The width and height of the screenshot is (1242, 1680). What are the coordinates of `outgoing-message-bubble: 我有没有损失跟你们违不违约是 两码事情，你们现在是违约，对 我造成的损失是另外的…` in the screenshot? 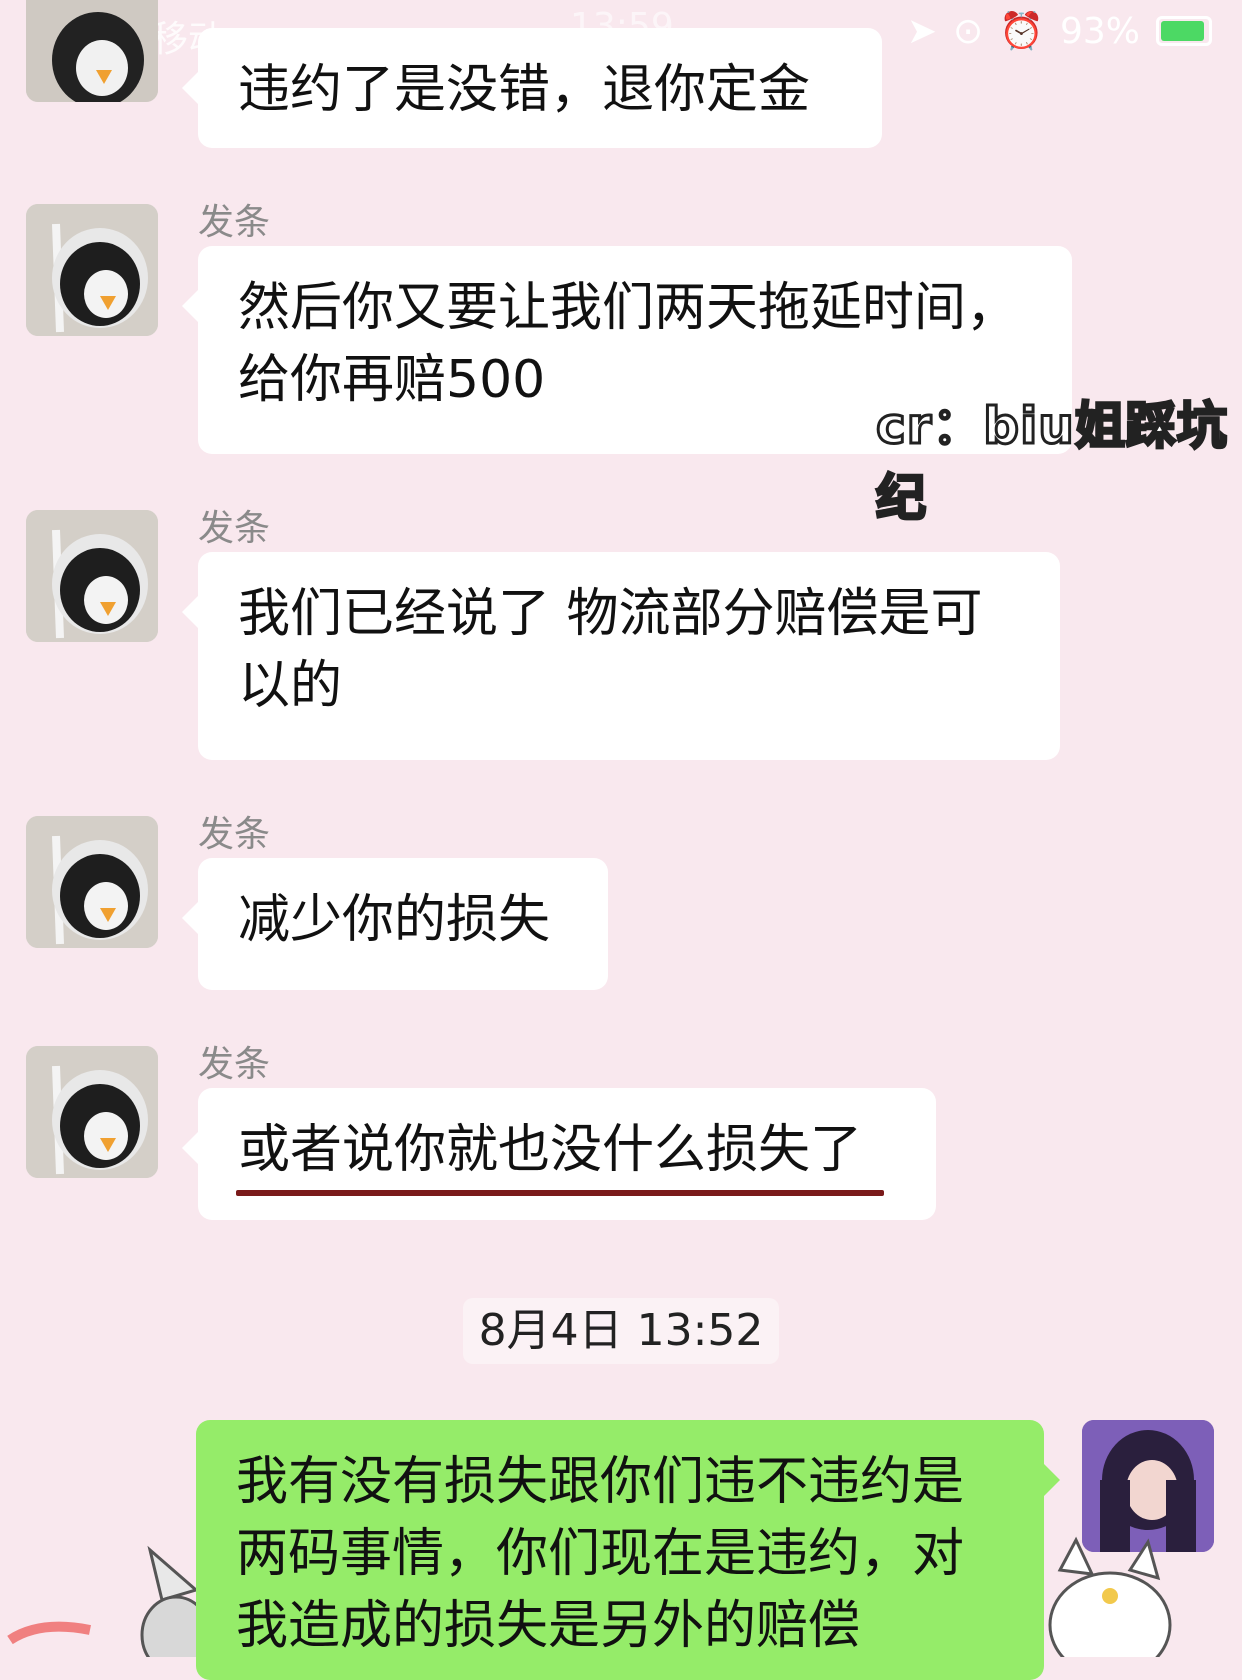 It's located at (628, 1550).